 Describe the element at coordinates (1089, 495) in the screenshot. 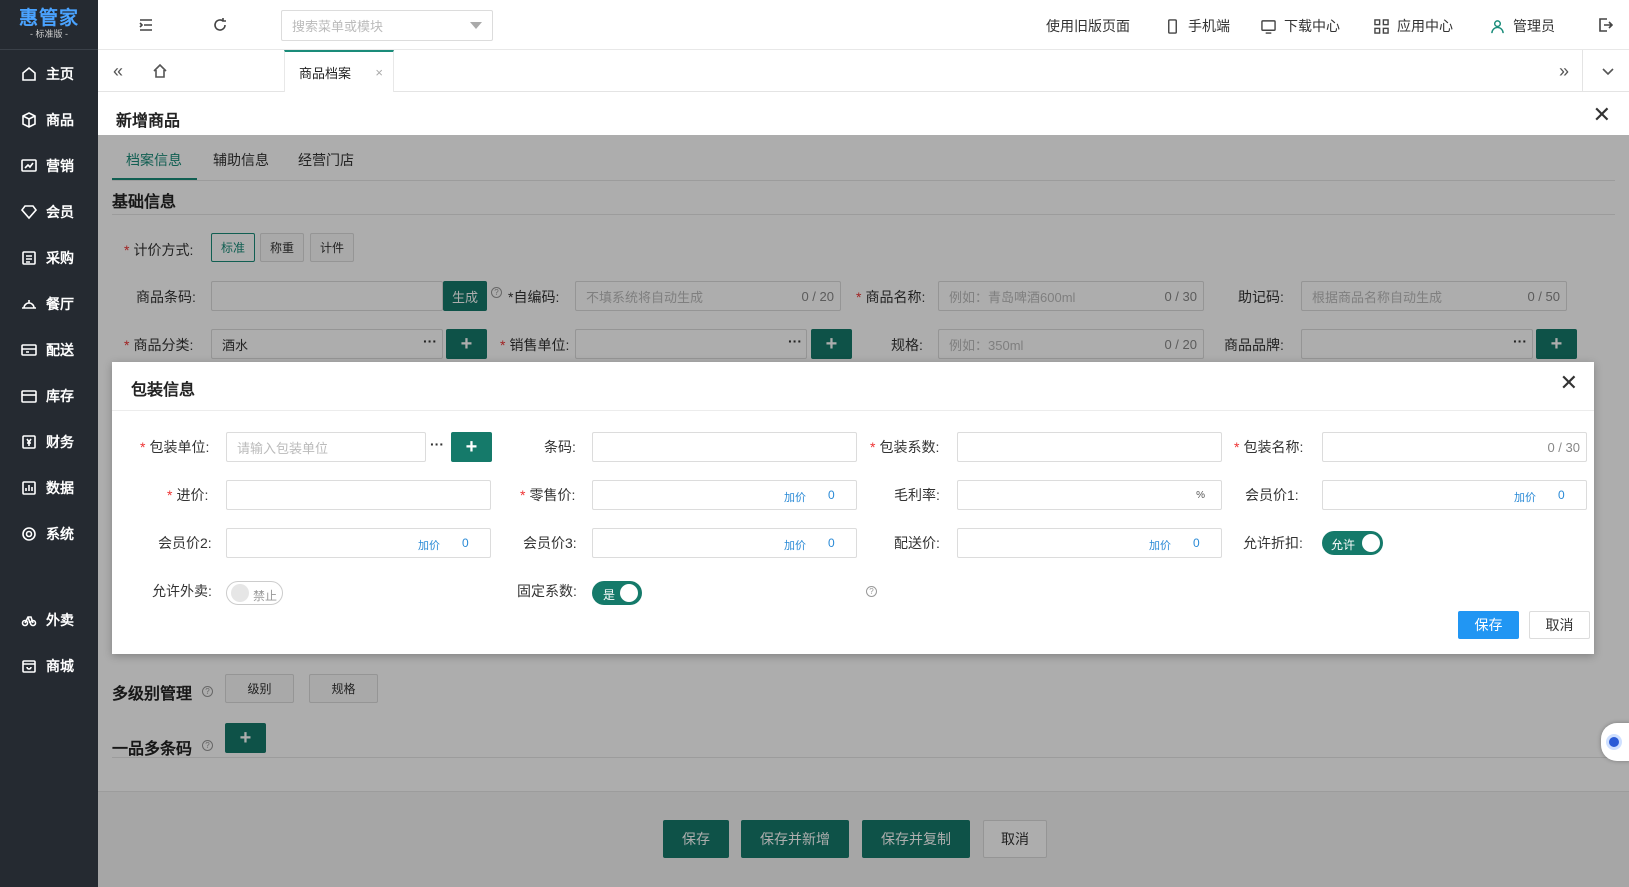

I see `margin-input: %` at that location.